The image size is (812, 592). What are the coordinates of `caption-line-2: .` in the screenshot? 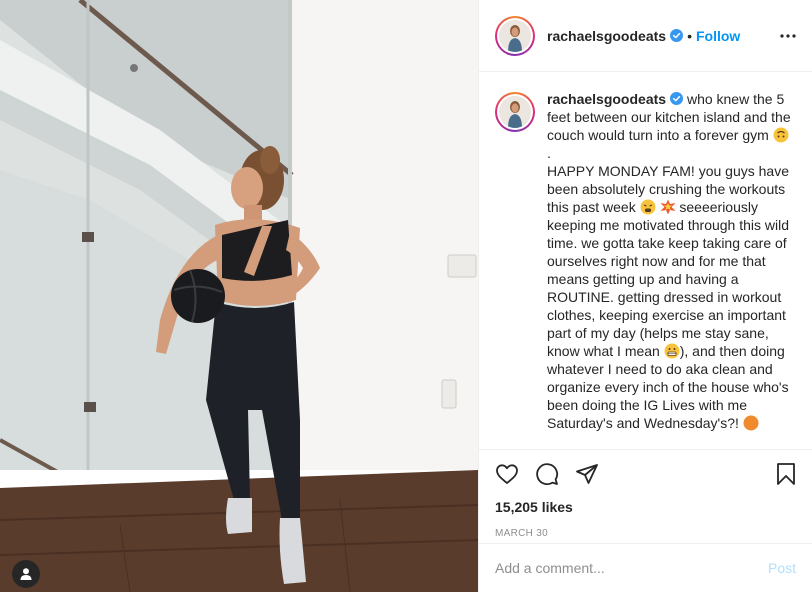 It's located at (549, 153).